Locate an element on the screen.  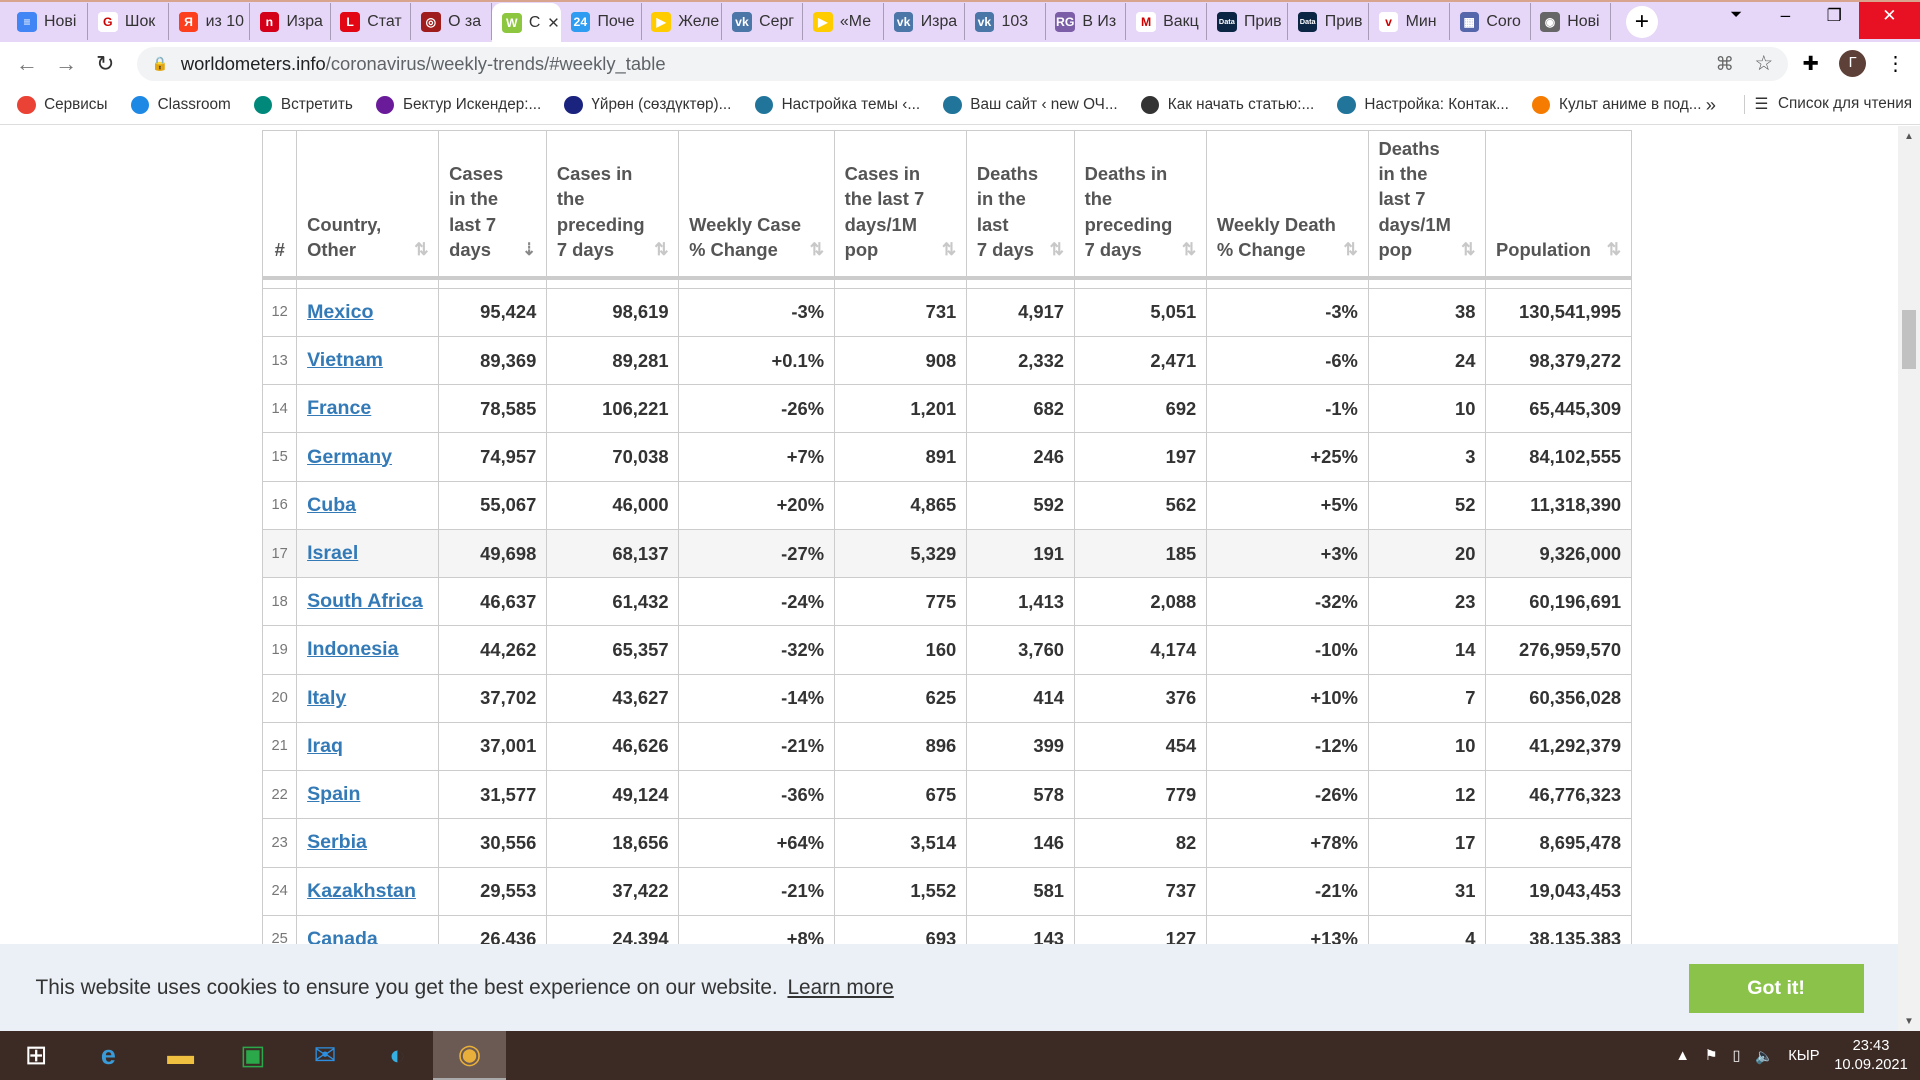
browser-tab: G Шок is located at coordinates (128, 22).